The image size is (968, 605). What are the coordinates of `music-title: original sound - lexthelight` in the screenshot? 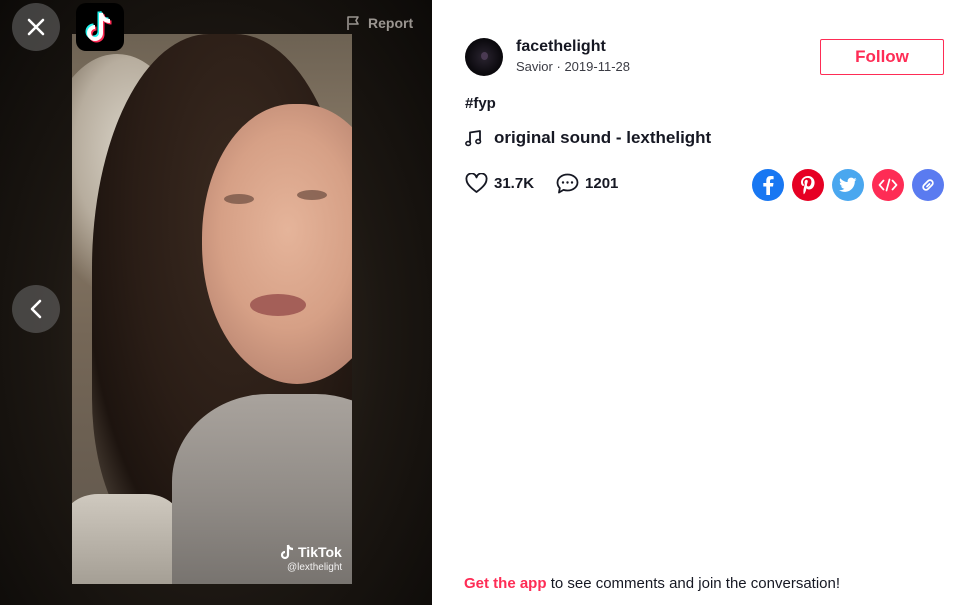 It's located at (603, 137).